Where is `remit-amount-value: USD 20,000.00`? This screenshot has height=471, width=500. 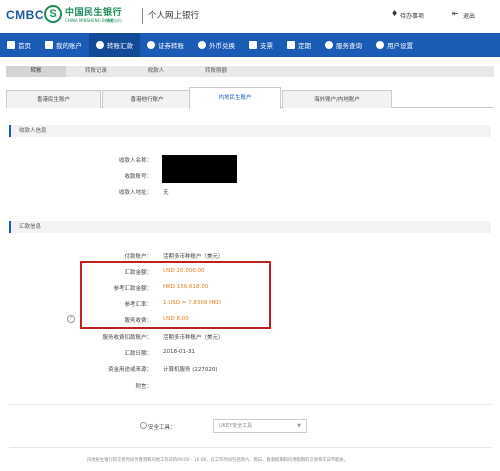
remit-amount-value: USD 20,000.00 is located at coordinates (184, 271).